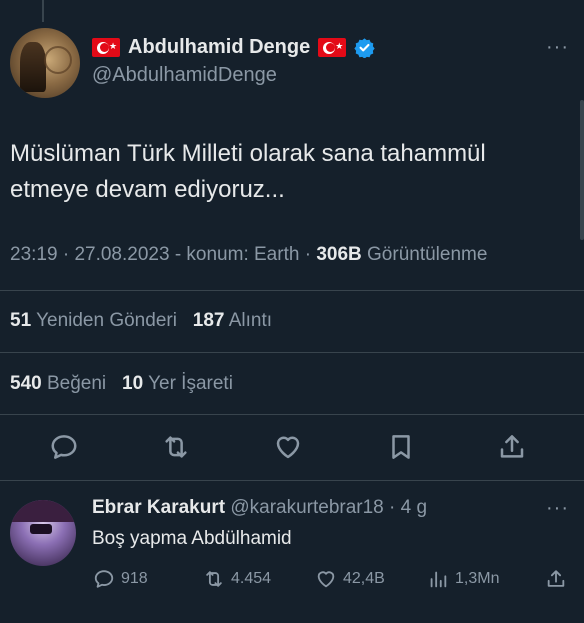 This screenshot has height=623, width=584. Describe the element at coordinates (339, 254) in the screenshot. I see `views-count: 306B` at that location.